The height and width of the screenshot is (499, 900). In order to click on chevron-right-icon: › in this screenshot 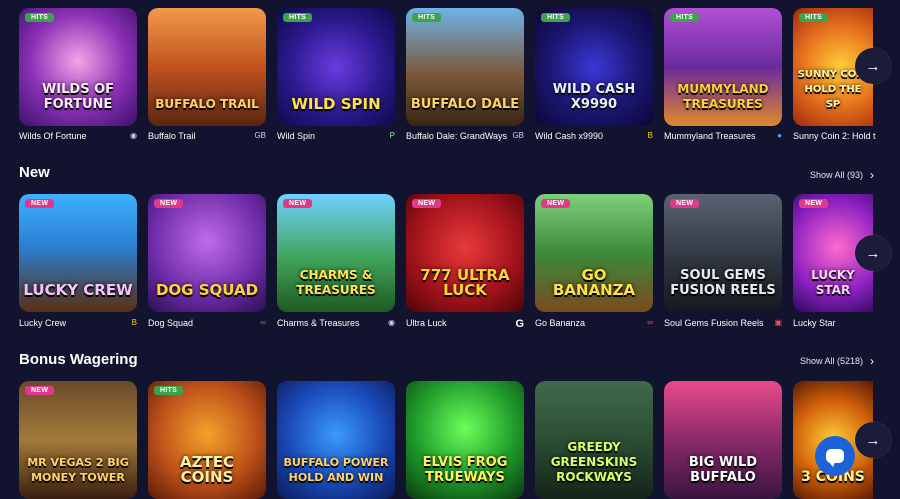, I will do `click(872, 175)`.